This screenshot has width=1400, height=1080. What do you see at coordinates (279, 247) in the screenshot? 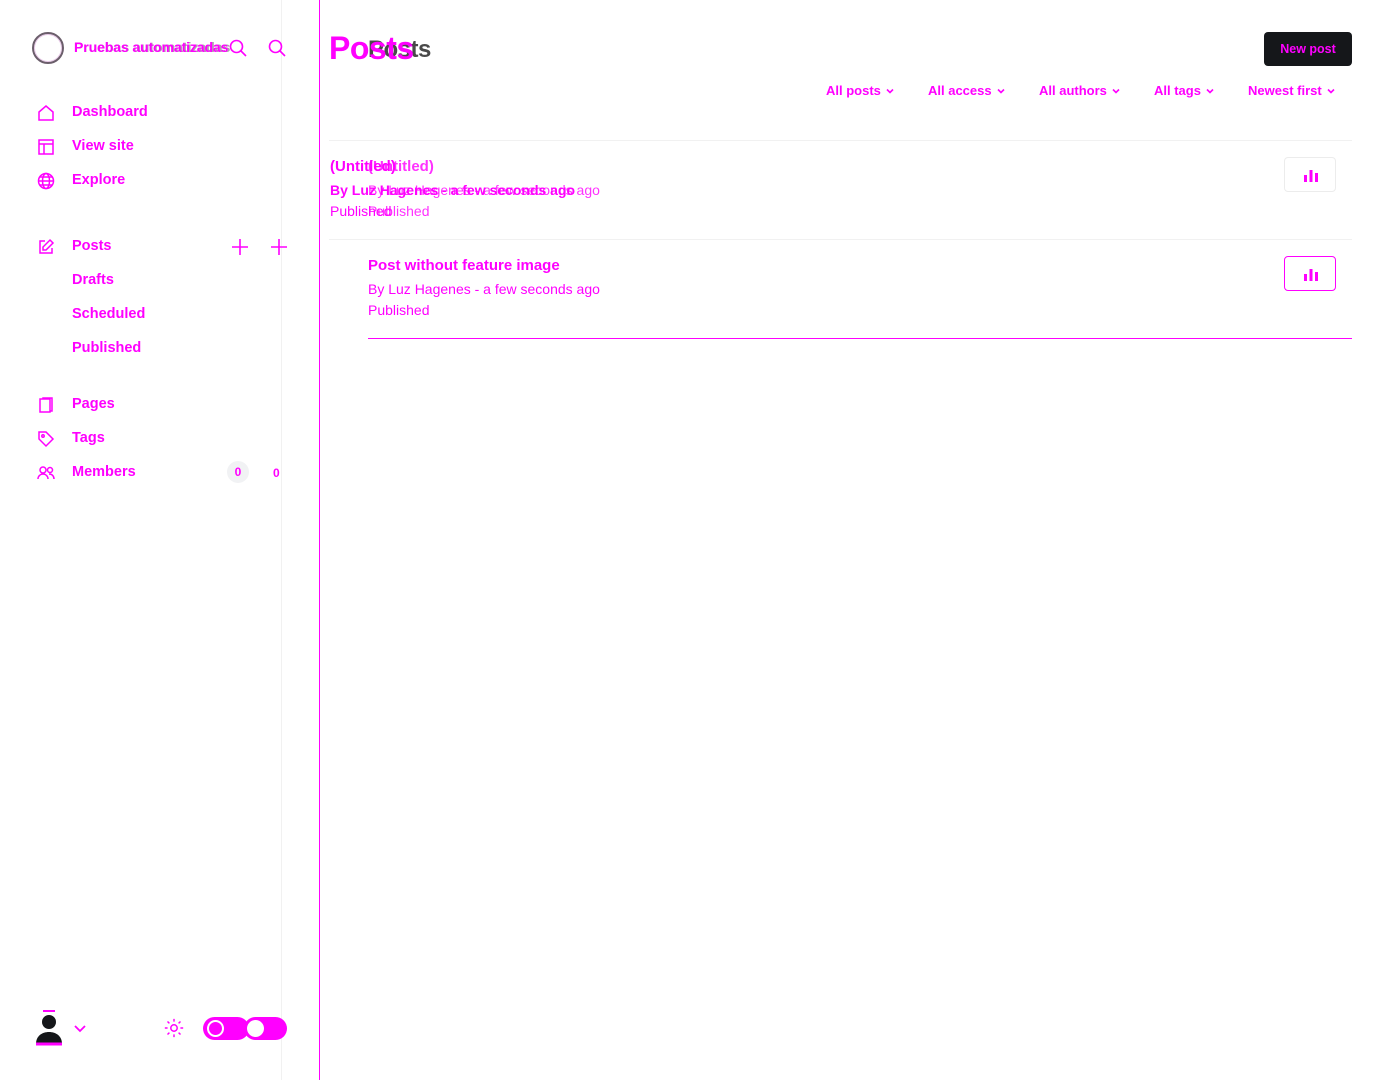
I see `new-post-plus-icon-overlay` at bounding box center [279, 247].